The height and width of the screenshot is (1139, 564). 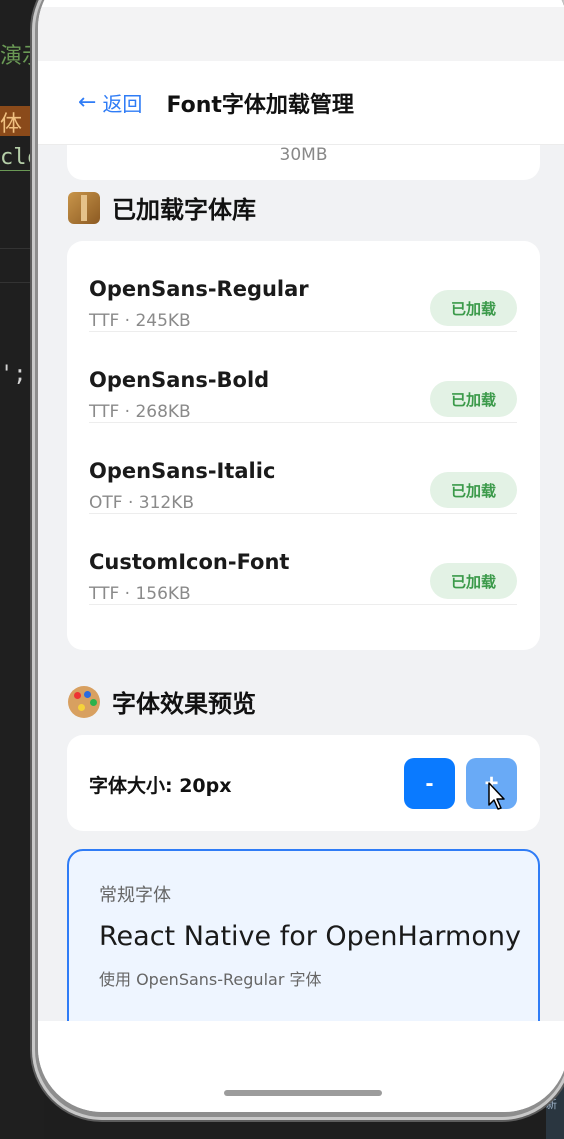 I want to click on preview-section-title: 字体效果预览, so click(x=162, y=701).